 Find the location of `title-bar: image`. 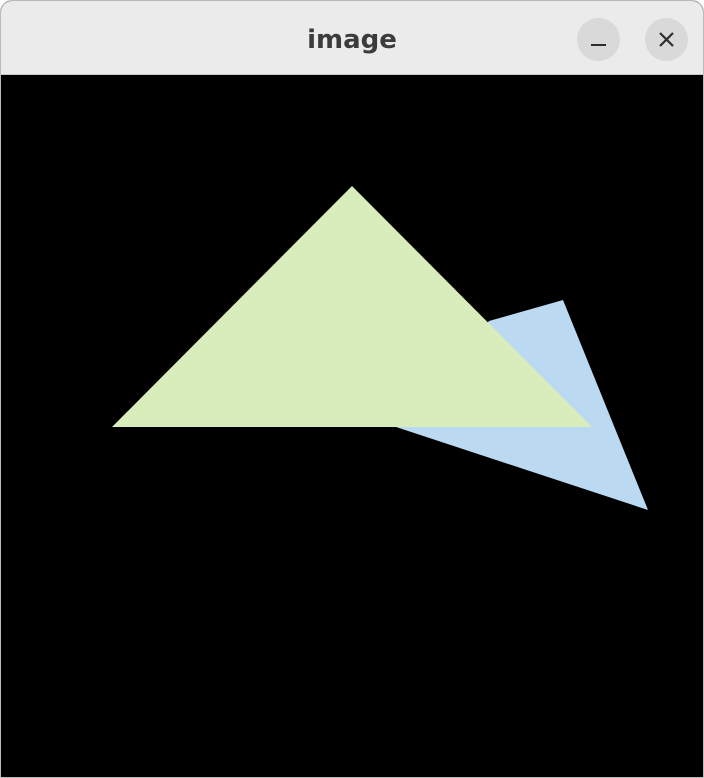

title-bar: image is located at coordinates (352, 38).